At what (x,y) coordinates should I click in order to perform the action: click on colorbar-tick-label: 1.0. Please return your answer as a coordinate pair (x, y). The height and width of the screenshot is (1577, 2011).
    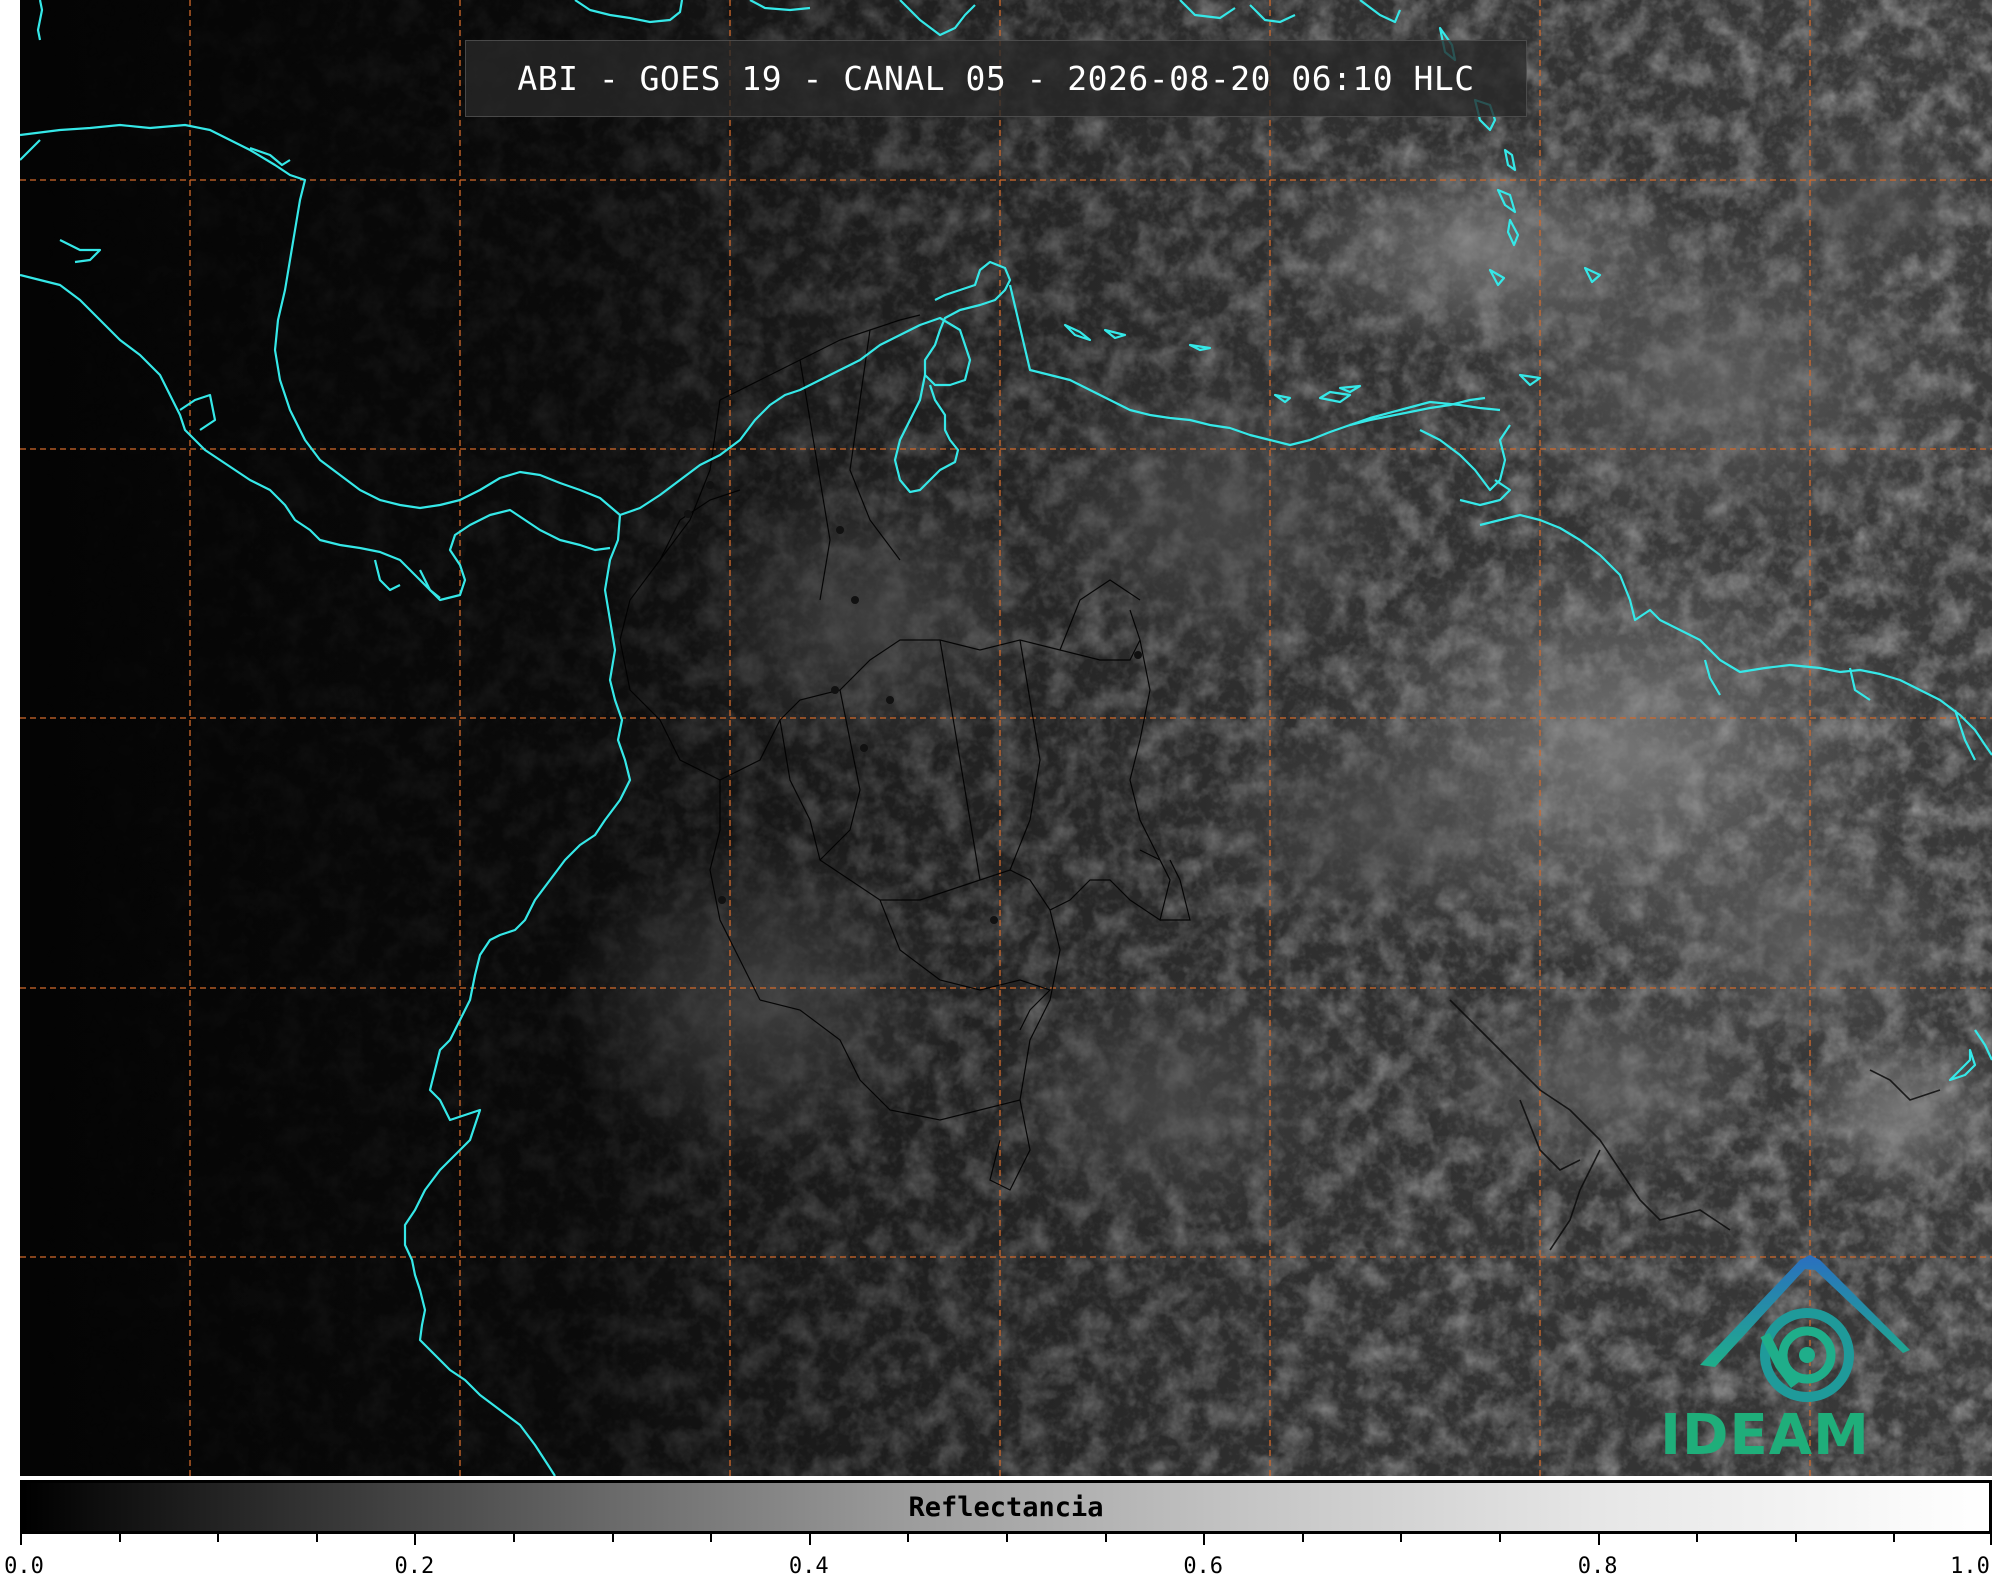
    Looking at the image, I should click on (1970, 1565).